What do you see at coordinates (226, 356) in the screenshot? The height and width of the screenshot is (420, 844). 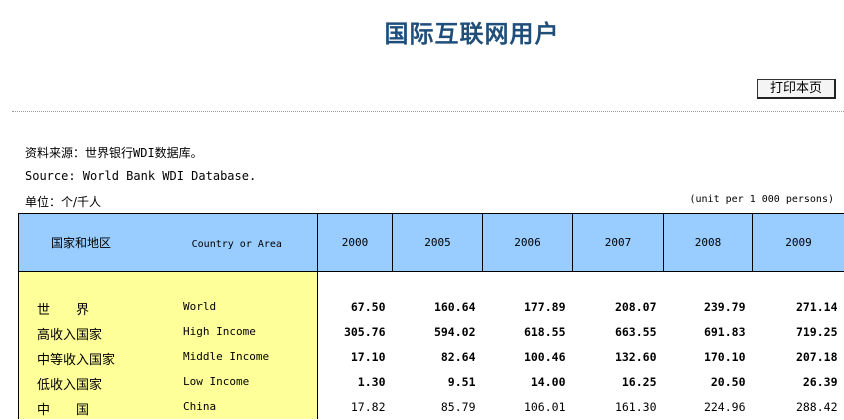 I see `region-en: Middle Income` at bounding box center [226, 356].